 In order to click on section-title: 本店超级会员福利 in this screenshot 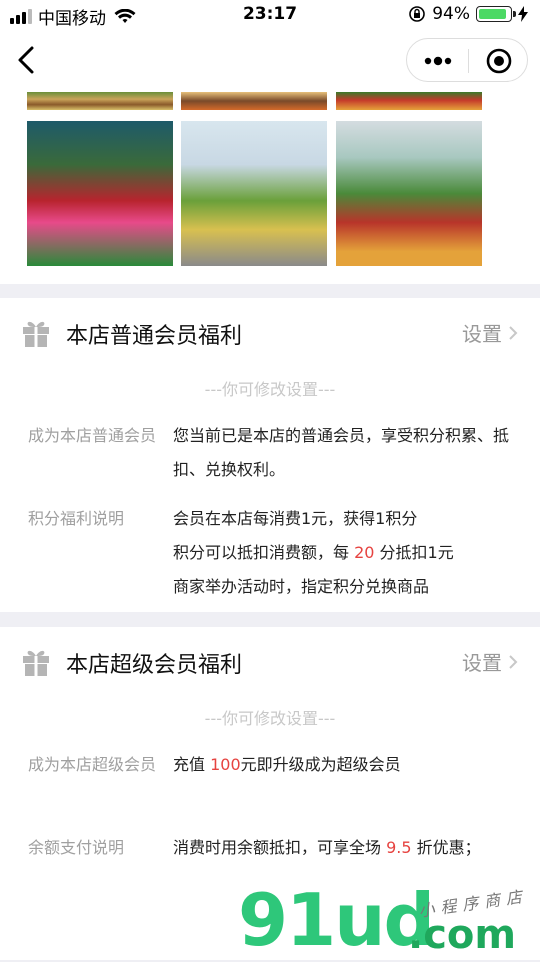, I will do `click(154, 665)`.